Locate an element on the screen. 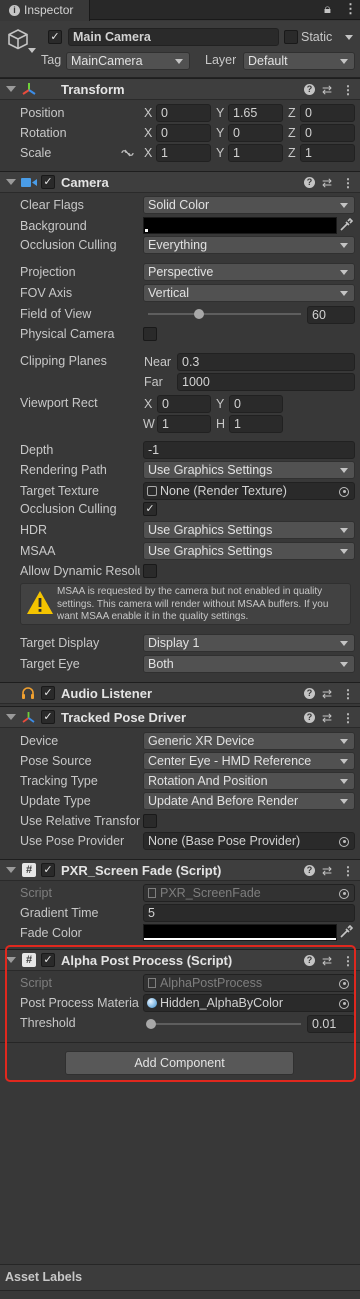  target-display-dropdown: Display 1 is located at coordinates (249, 643).